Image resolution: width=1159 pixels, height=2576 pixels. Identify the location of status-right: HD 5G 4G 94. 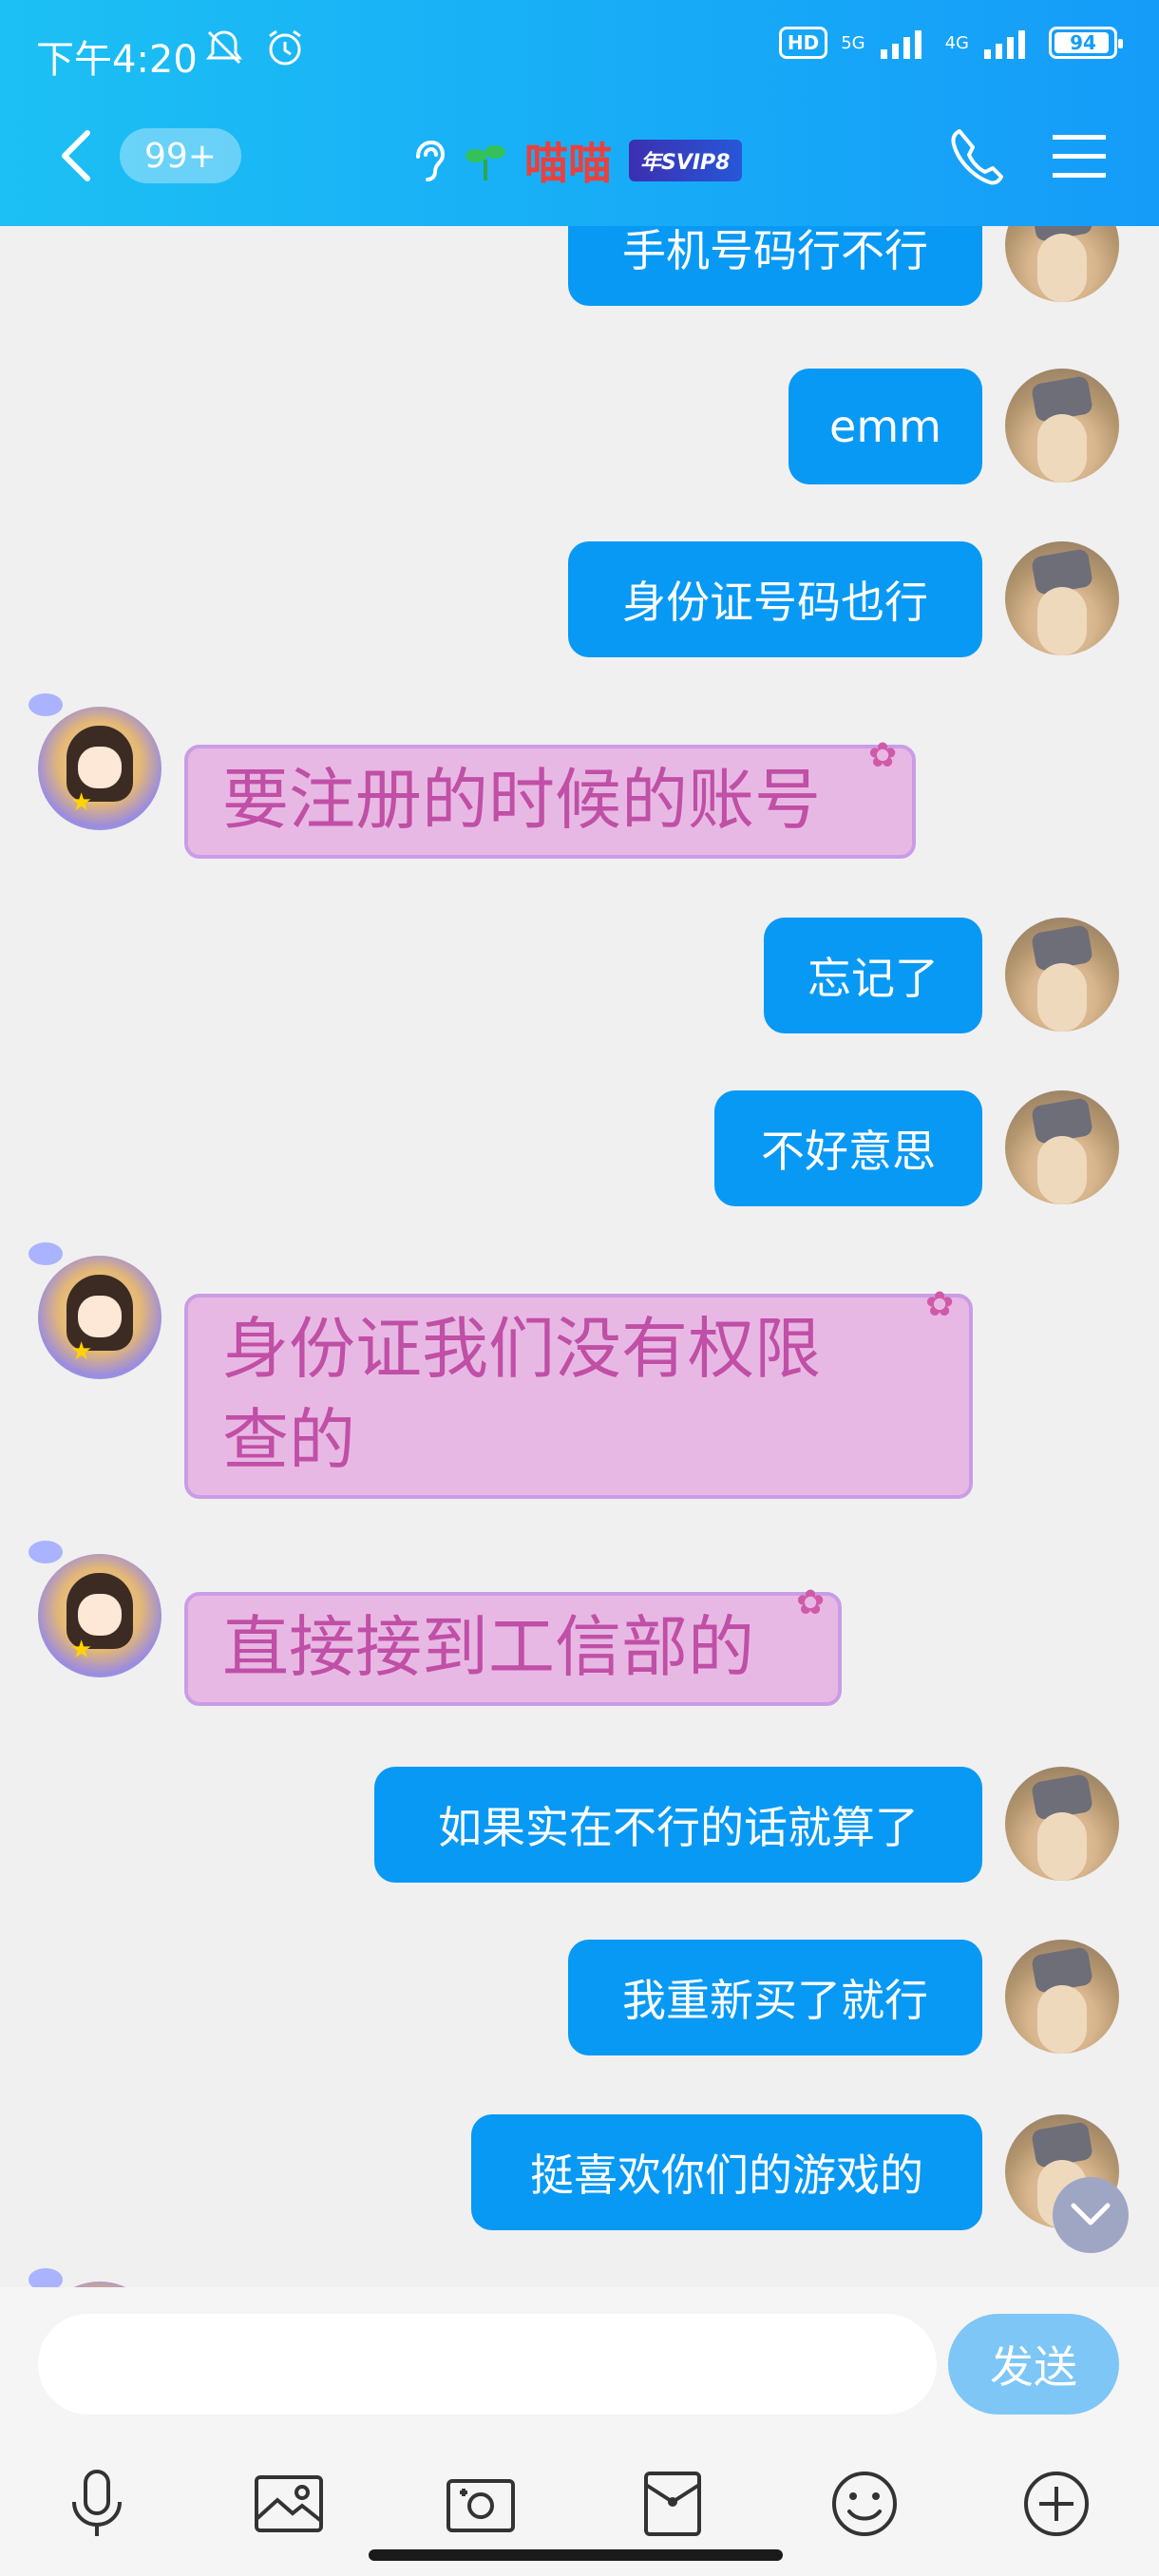
(950, 43).